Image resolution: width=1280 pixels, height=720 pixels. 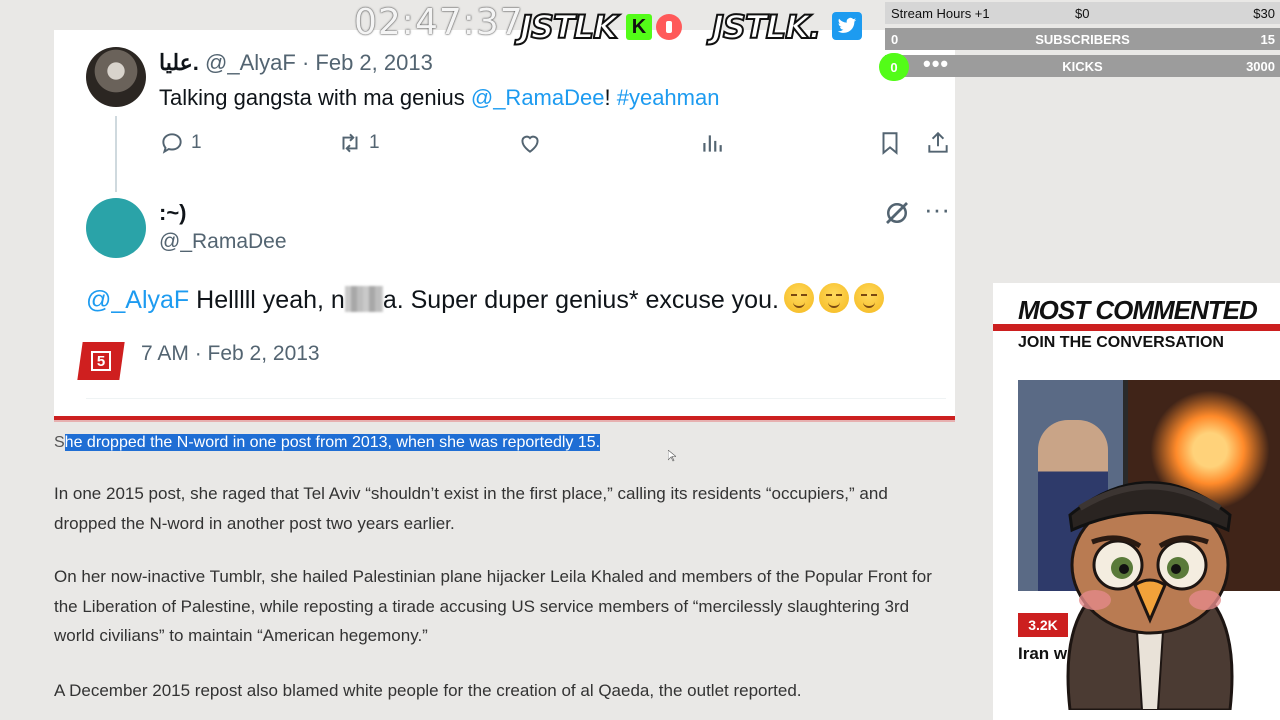 What do you see at coordinates (267, 300) in the screenshot?
I see `tweet-text-part: Helllll yeah, n` at bounding box center [267, 300].